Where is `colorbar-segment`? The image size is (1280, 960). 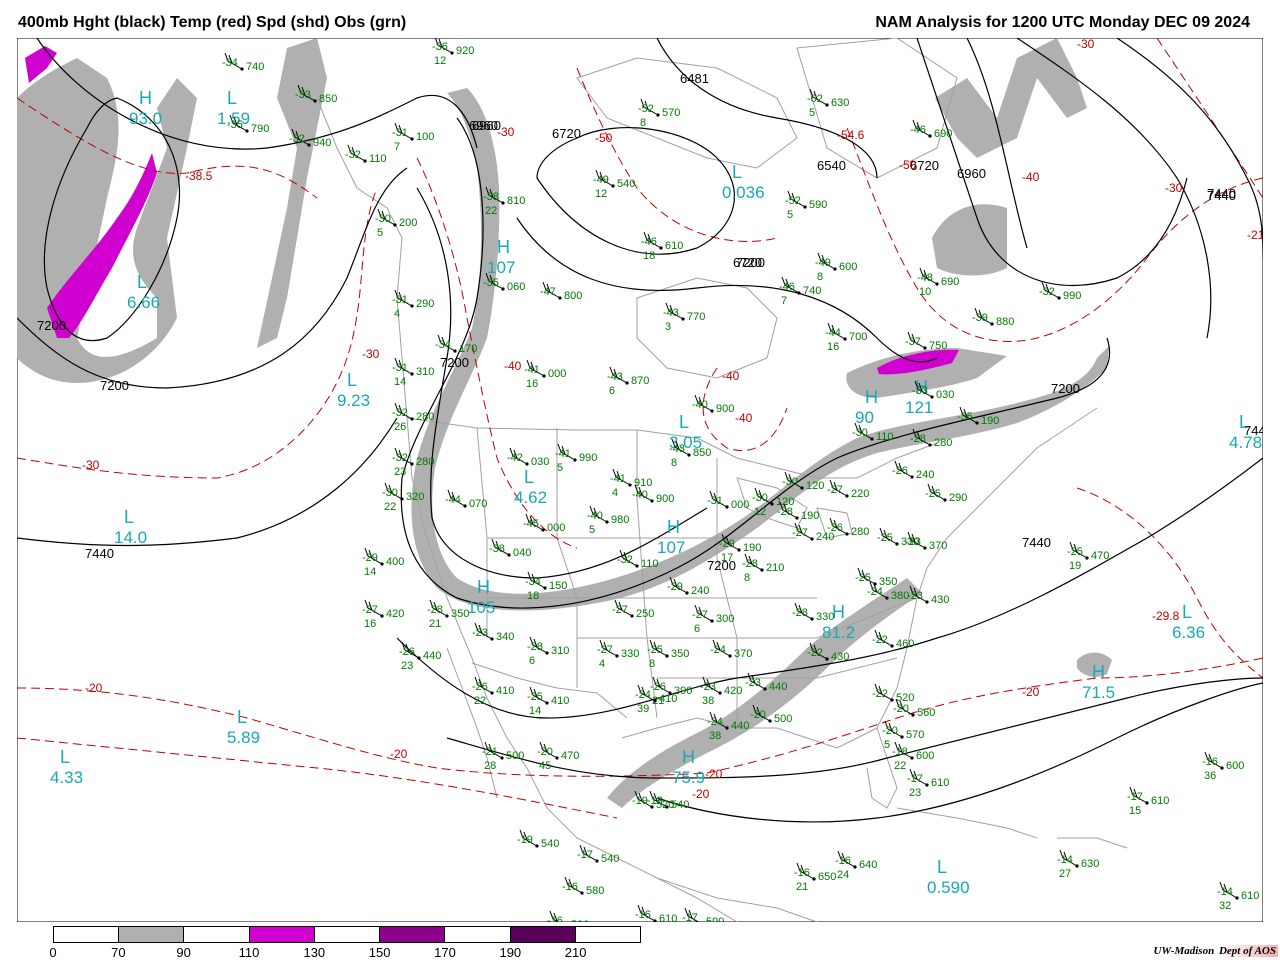
colorbar-segment is located at coordinates (413, 934).